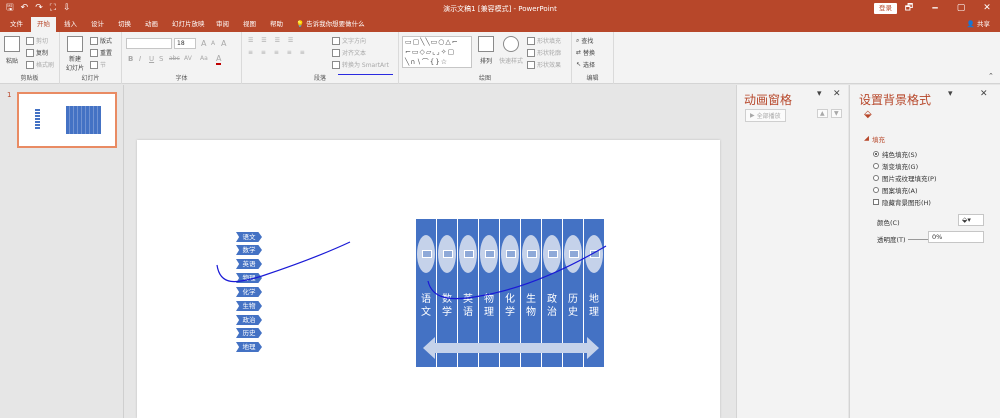 Image resolution: width=1000 pixels, height=418 pixels. What do you see at coordinates (29, 78) in the screenshot?
I see `group-label: 剪贴板` at bounding box center [29, 78].